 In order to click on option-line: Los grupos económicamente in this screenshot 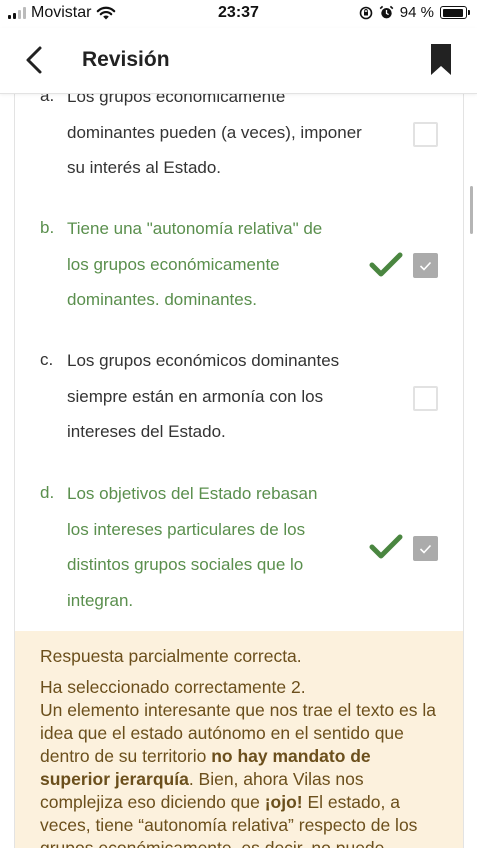, I will do `click(176, 100)`.